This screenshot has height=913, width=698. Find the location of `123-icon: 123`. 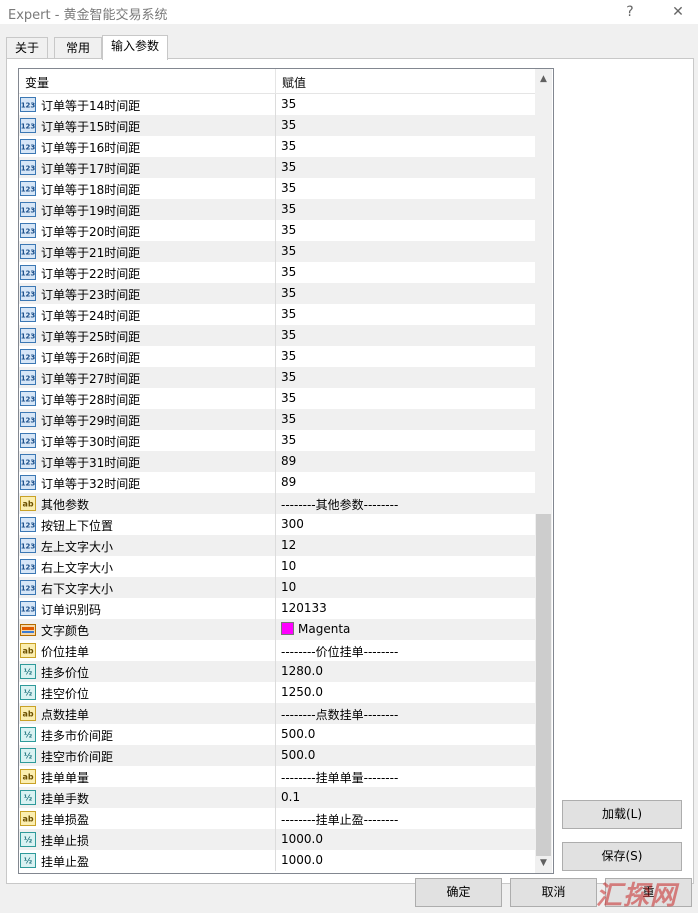

123-icon: 123 is located at coordinates (28, 293).